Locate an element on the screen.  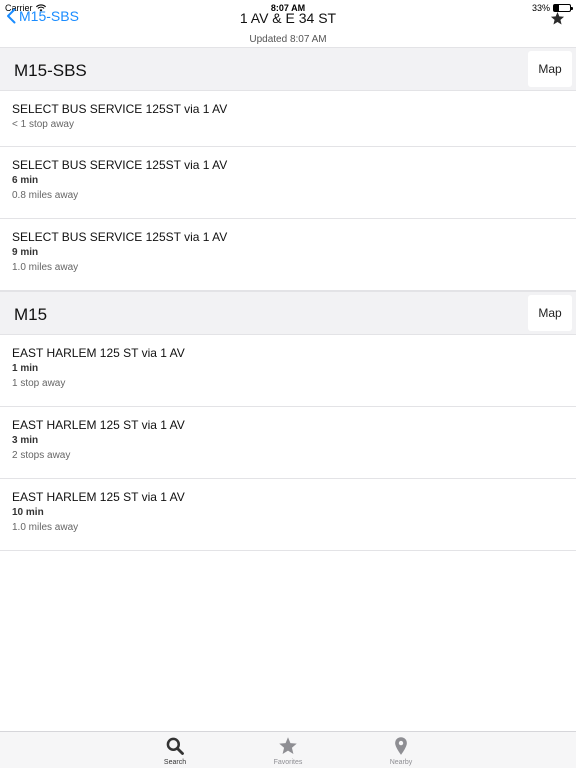
eta-label: 6 min is located at coordinates (25, 180).